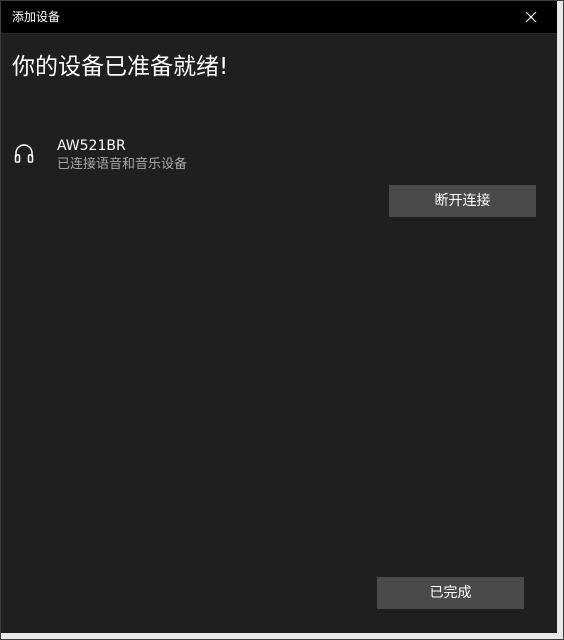  Describe the element at coordinates (560, 320) in the screenshot. I see `window-edge-right` at that location.